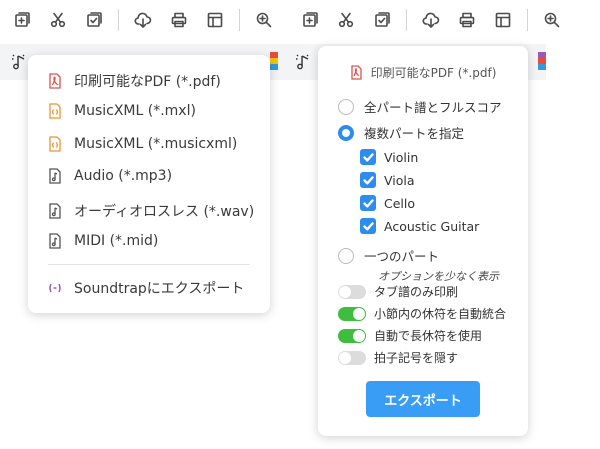 The width and height of the screenshot is (600, 449). Describe the element at coordinates (398, 357) in the screenshot. I see `toggle-hide-time-signature: 拍子記号を隠す` at that location.